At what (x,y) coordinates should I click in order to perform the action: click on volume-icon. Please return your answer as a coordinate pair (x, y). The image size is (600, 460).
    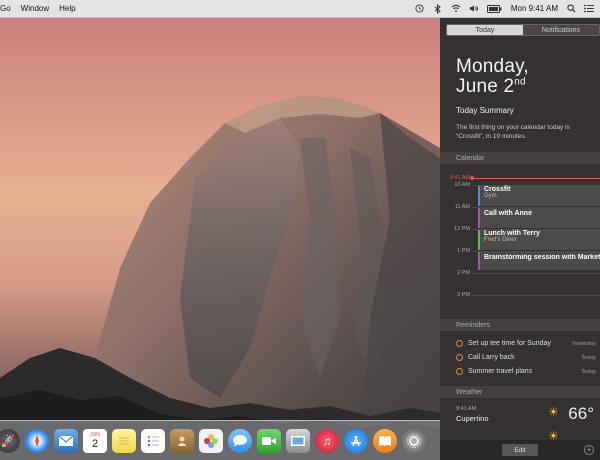
    Looking at the image, I should click on (474, 9).